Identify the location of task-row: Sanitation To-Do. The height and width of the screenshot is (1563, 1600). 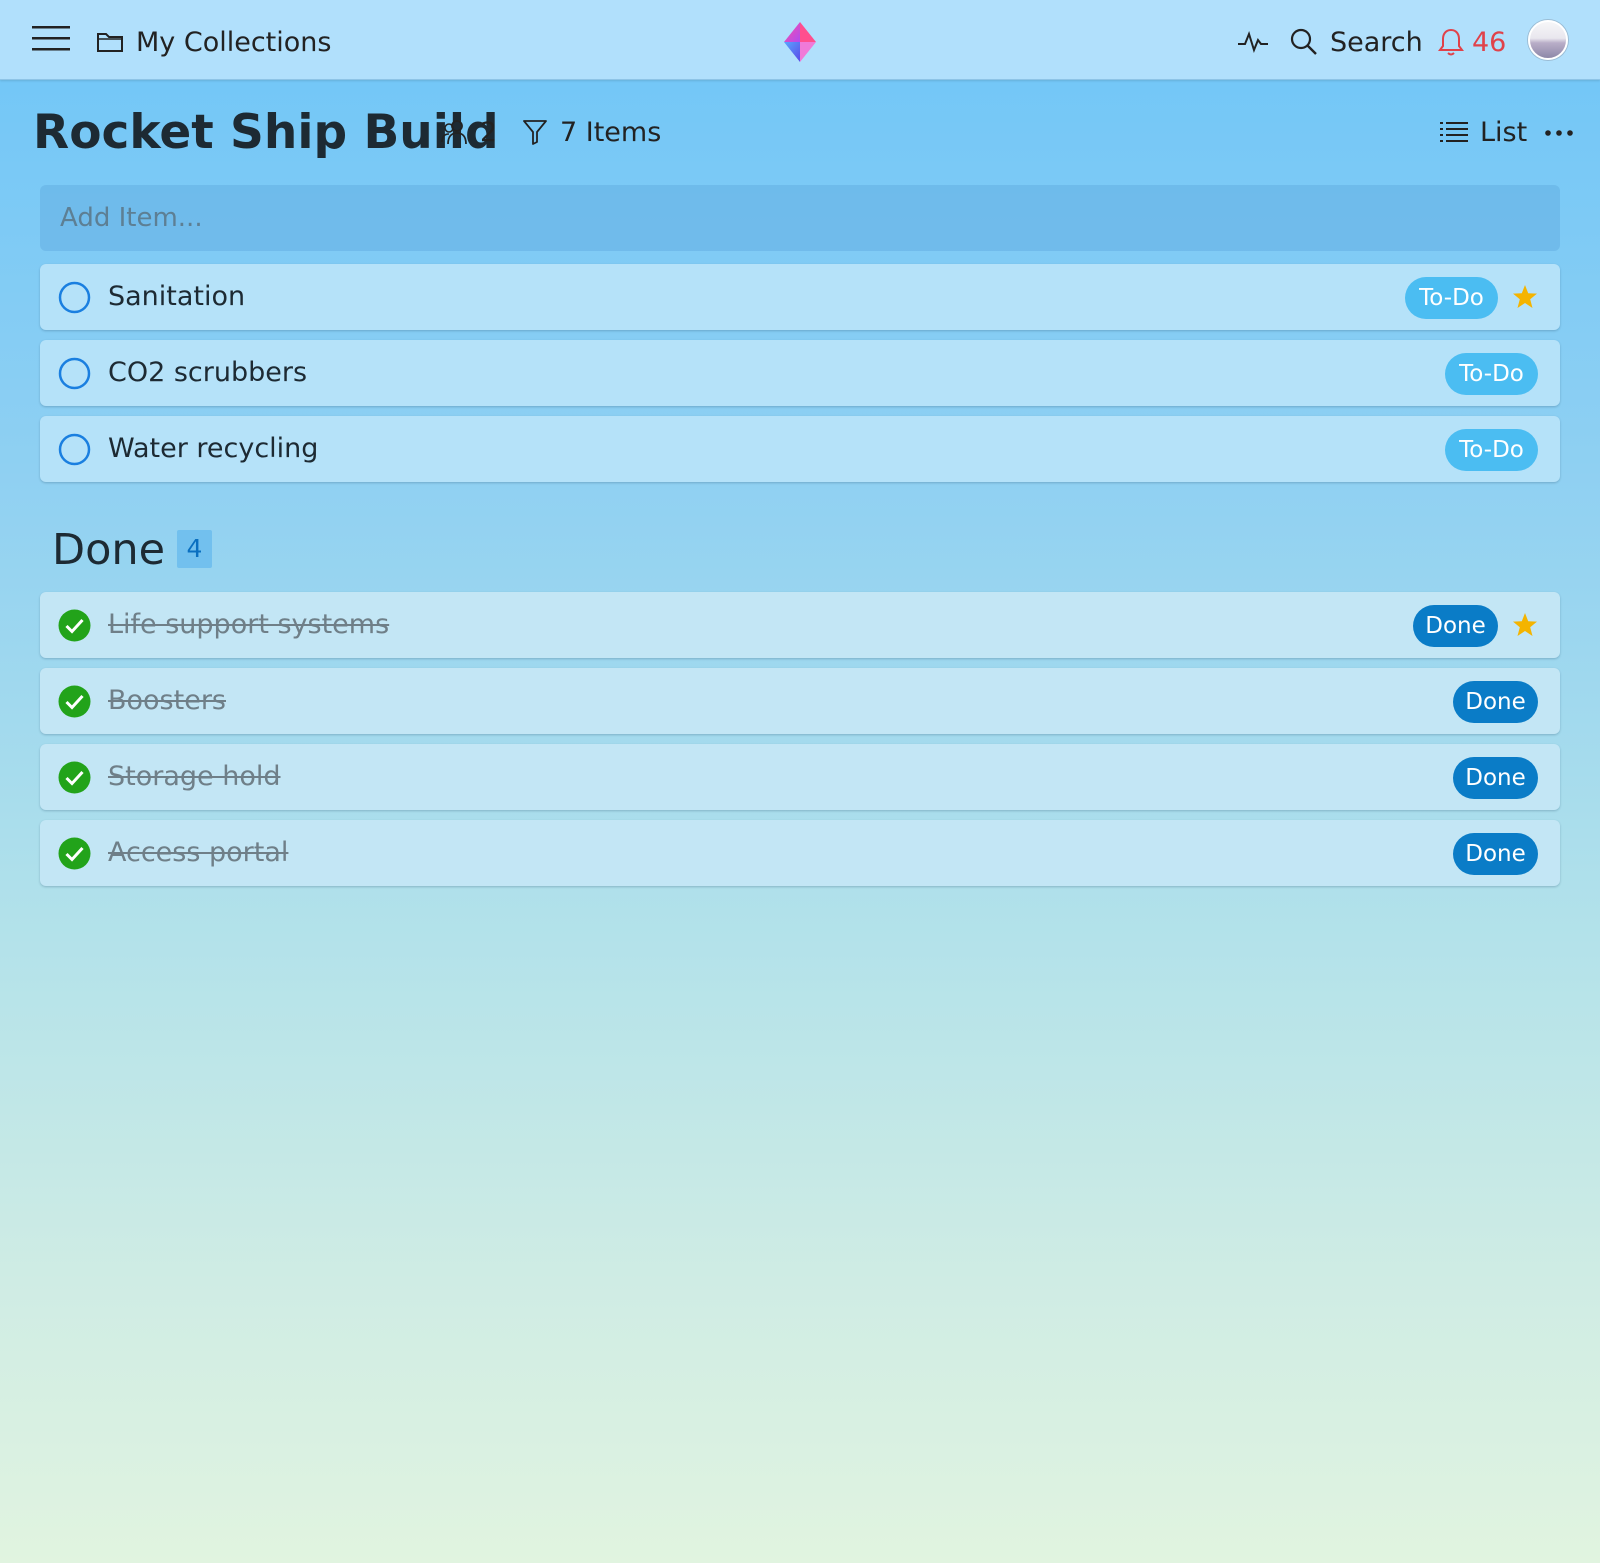
(800, 297).